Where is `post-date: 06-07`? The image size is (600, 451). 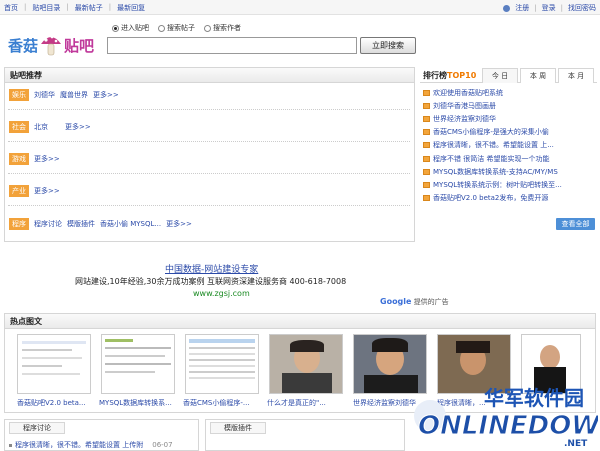 post-date: 06-07 is located at coordinates (162, 445).